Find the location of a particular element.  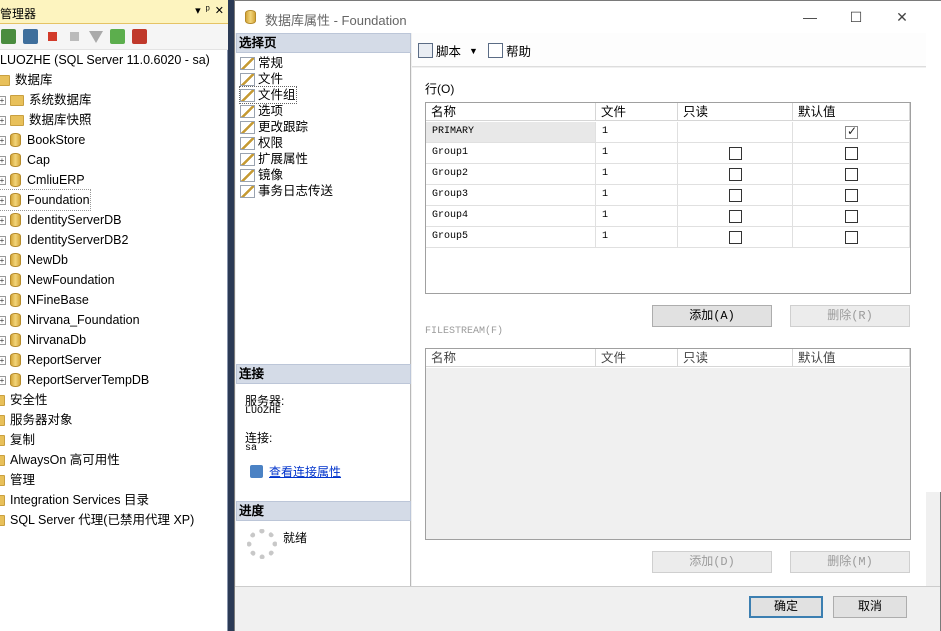

tree-node-database: + ReportServer is located at coordinates (50, 360).